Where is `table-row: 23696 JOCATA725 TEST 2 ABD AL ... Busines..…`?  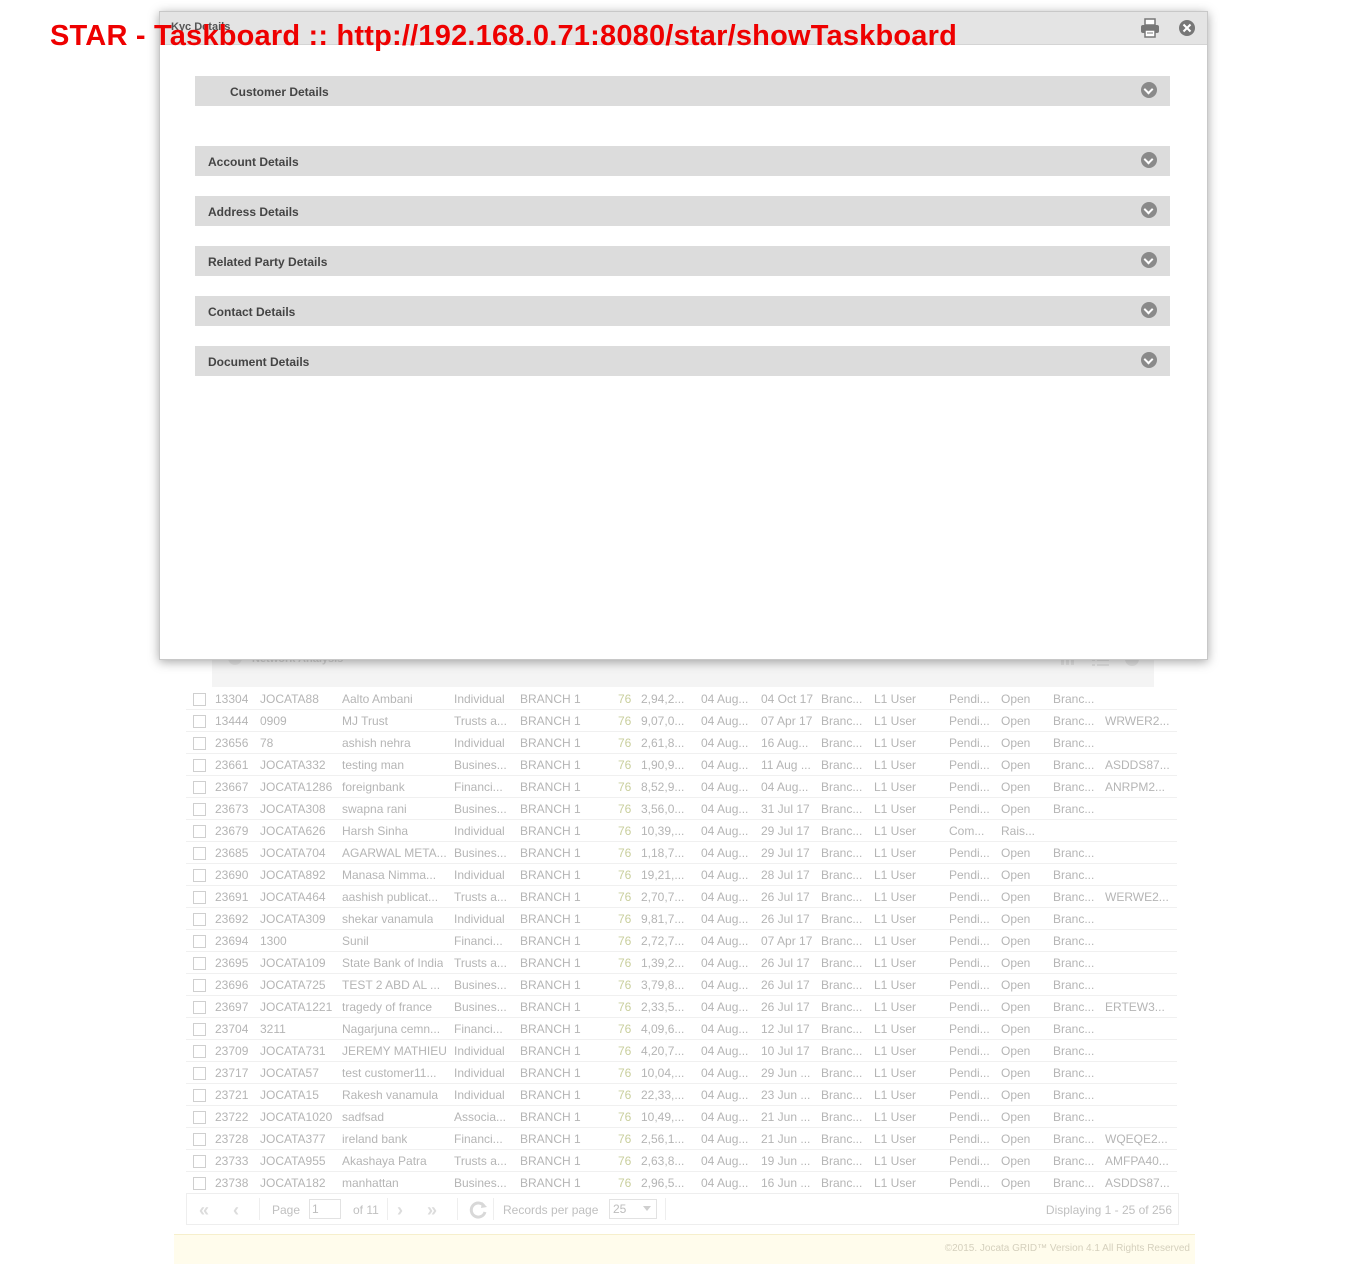 table-row: 23696 JOCATA725 TEST 2 ABD AL ... Busines..… is located at coordinates (681, 985).